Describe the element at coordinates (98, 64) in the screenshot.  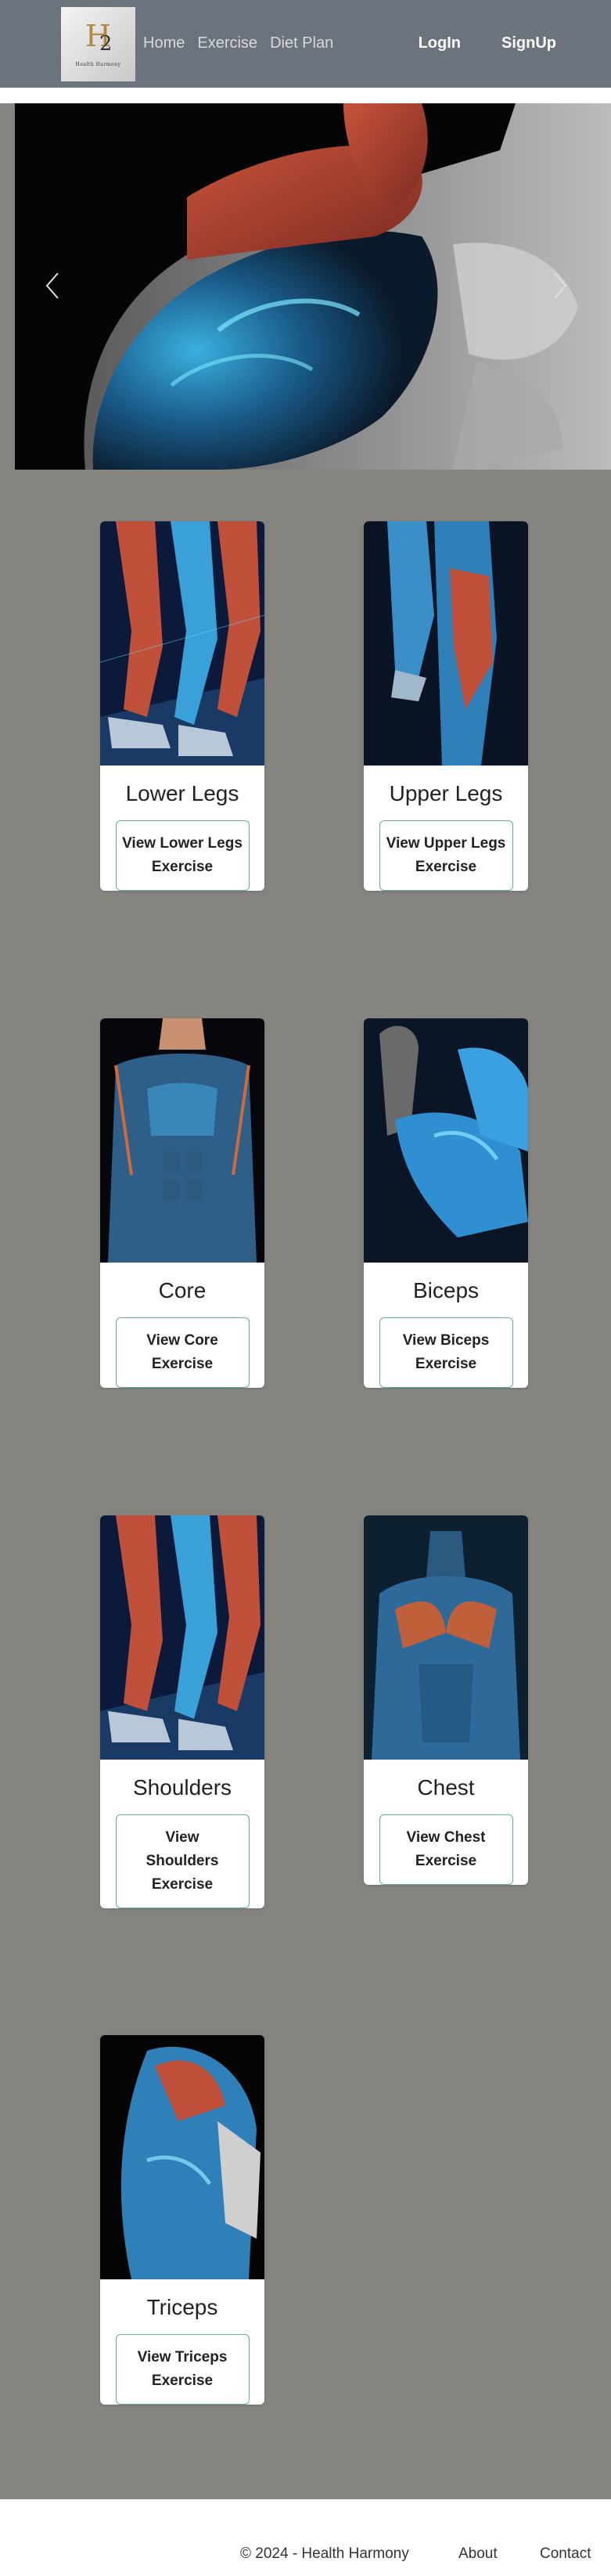
I see `logo-caption: Health Harmony` at that location.